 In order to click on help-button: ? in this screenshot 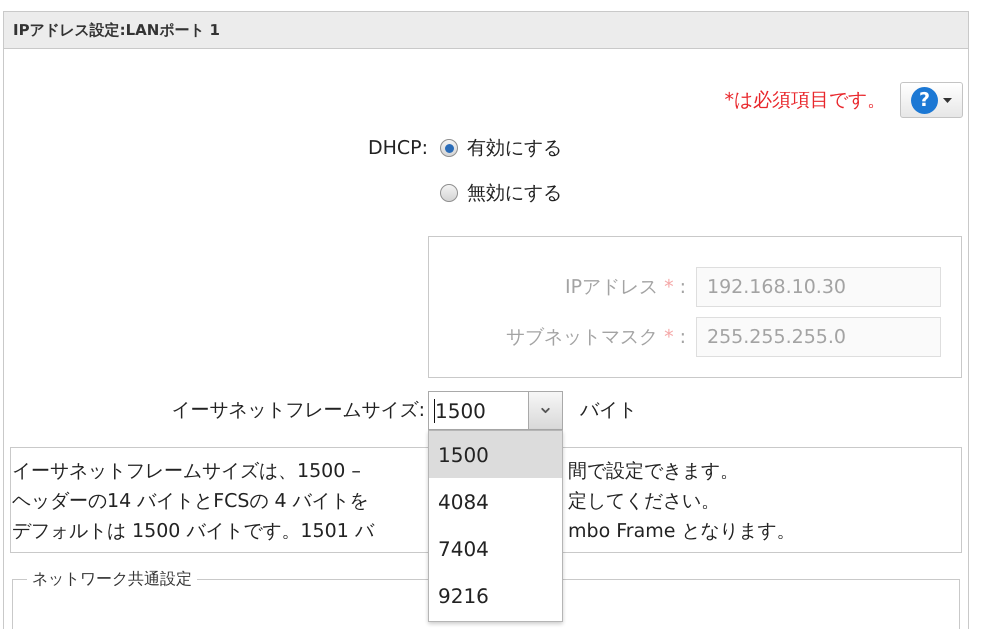, I will do `click(931, 100)`.